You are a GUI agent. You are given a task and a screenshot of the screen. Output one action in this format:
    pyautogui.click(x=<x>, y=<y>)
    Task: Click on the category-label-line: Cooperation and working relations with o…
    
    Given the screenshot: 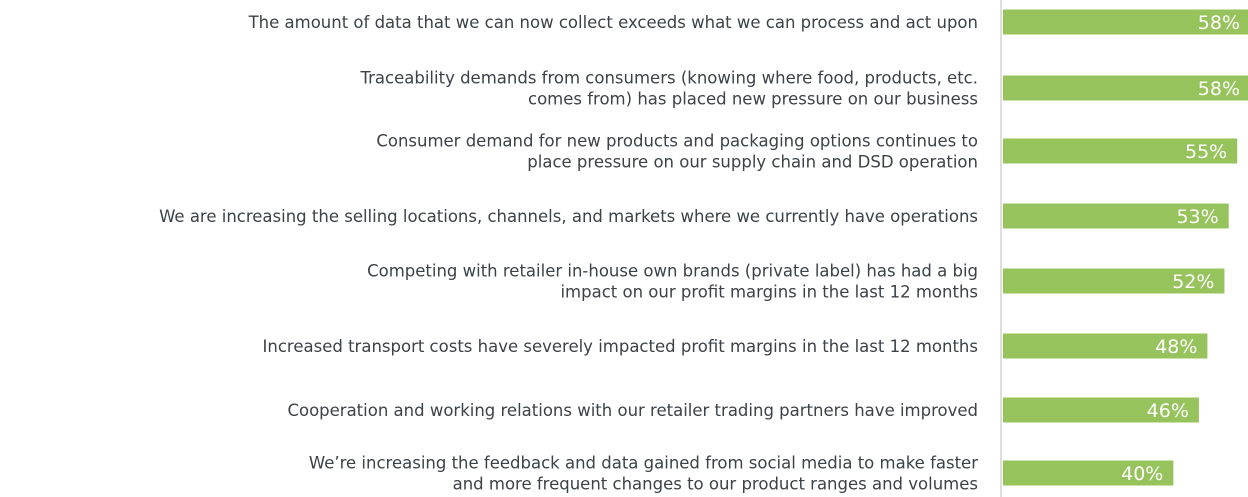 What is the action you would take?
    pyautogui.click(x=632, y=410)
    